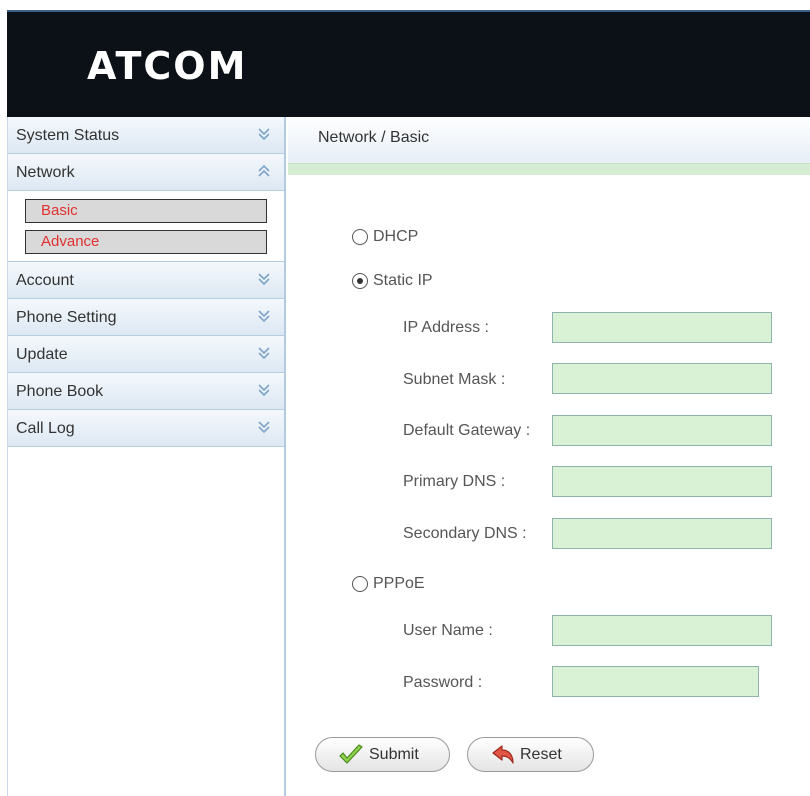  I want to click on user-name-label: User Name :, so click(448, 630).